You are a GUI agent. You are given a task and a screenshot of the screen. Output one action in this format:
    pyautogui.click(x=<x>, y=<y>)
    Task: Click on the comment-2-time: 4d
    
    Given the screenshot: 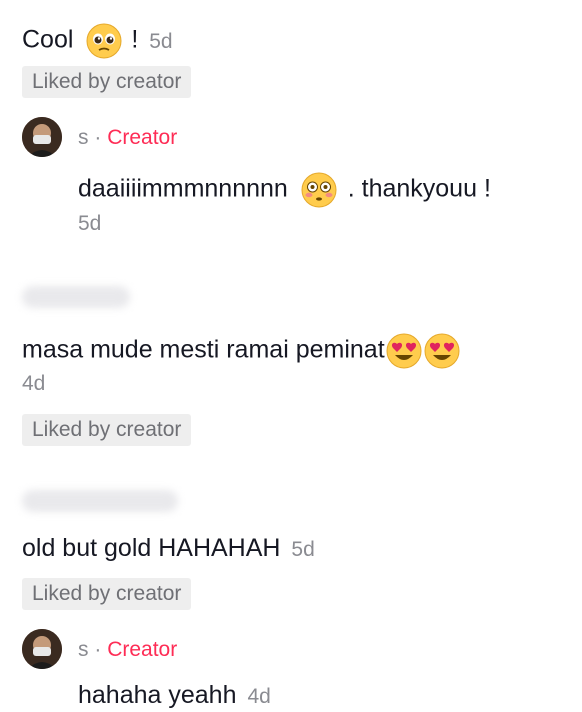 What is the action you would take?
    pyautogui.click(x=34, y=383)
    